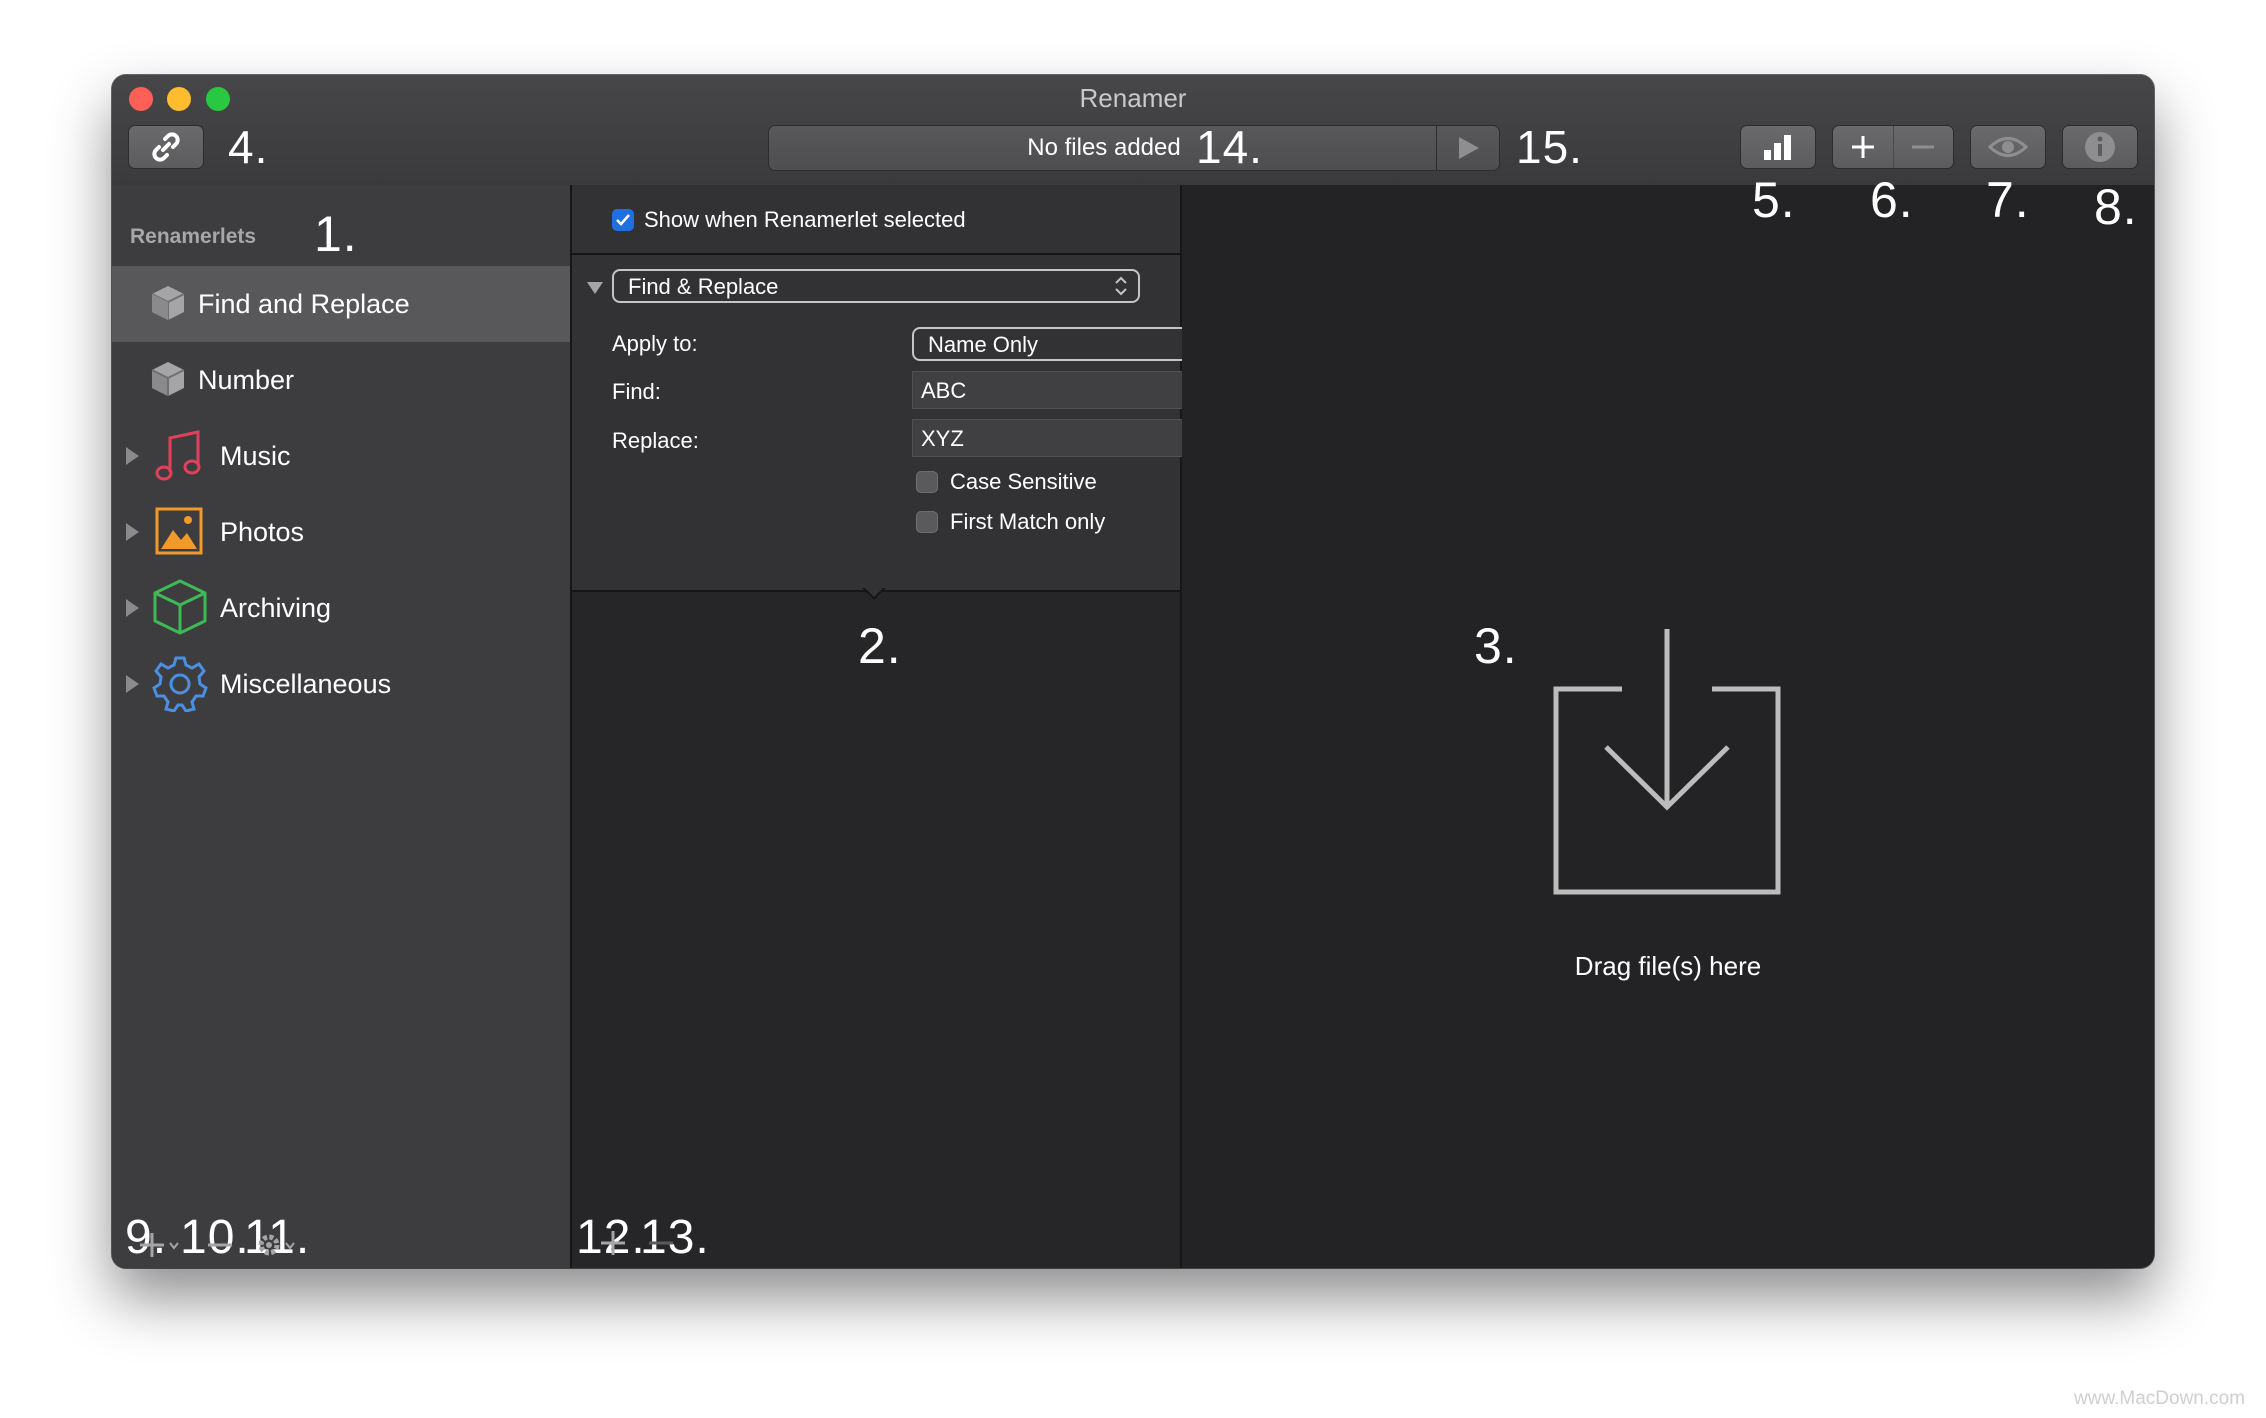  Describe the element at coordinates (2008, 200) in the screenshot. I see `callout-7: 7.` at that location.